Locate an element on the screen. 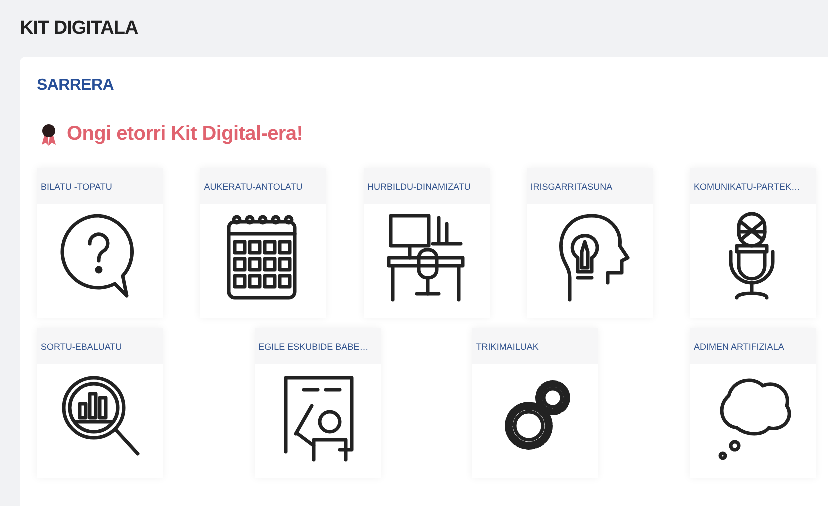 Image resolution: width=828 pixels, height=506 pixels. tile-title: AUKERATU-ANTOLATU is located at coordinates (263, 186).